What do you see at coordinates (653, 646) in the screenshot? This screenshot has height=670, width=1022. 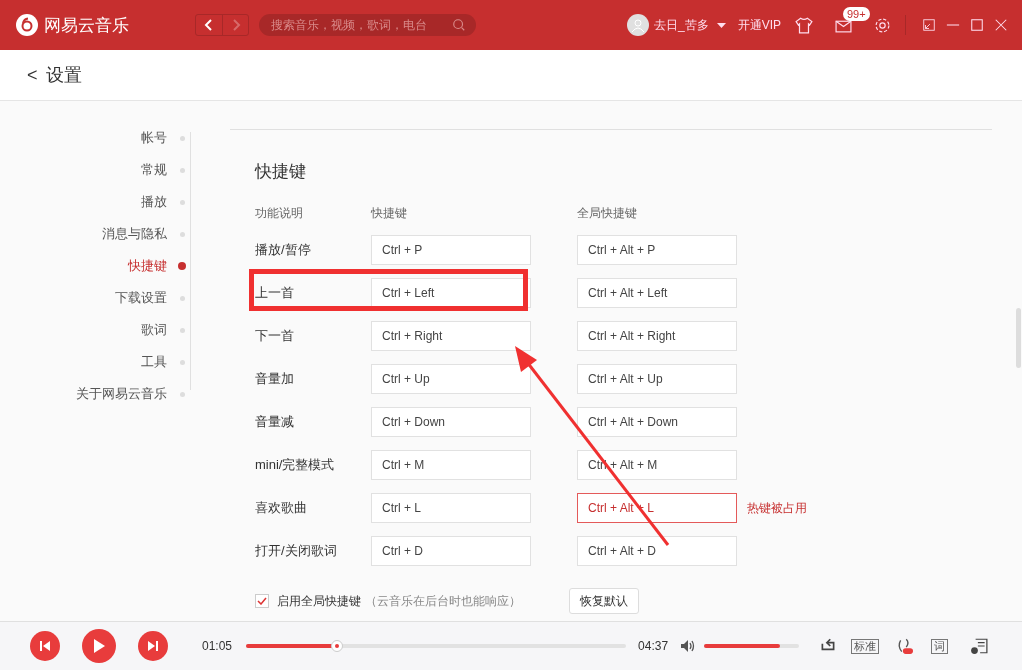 I see `total-time: 04:37` at bounding box center [653, 646].